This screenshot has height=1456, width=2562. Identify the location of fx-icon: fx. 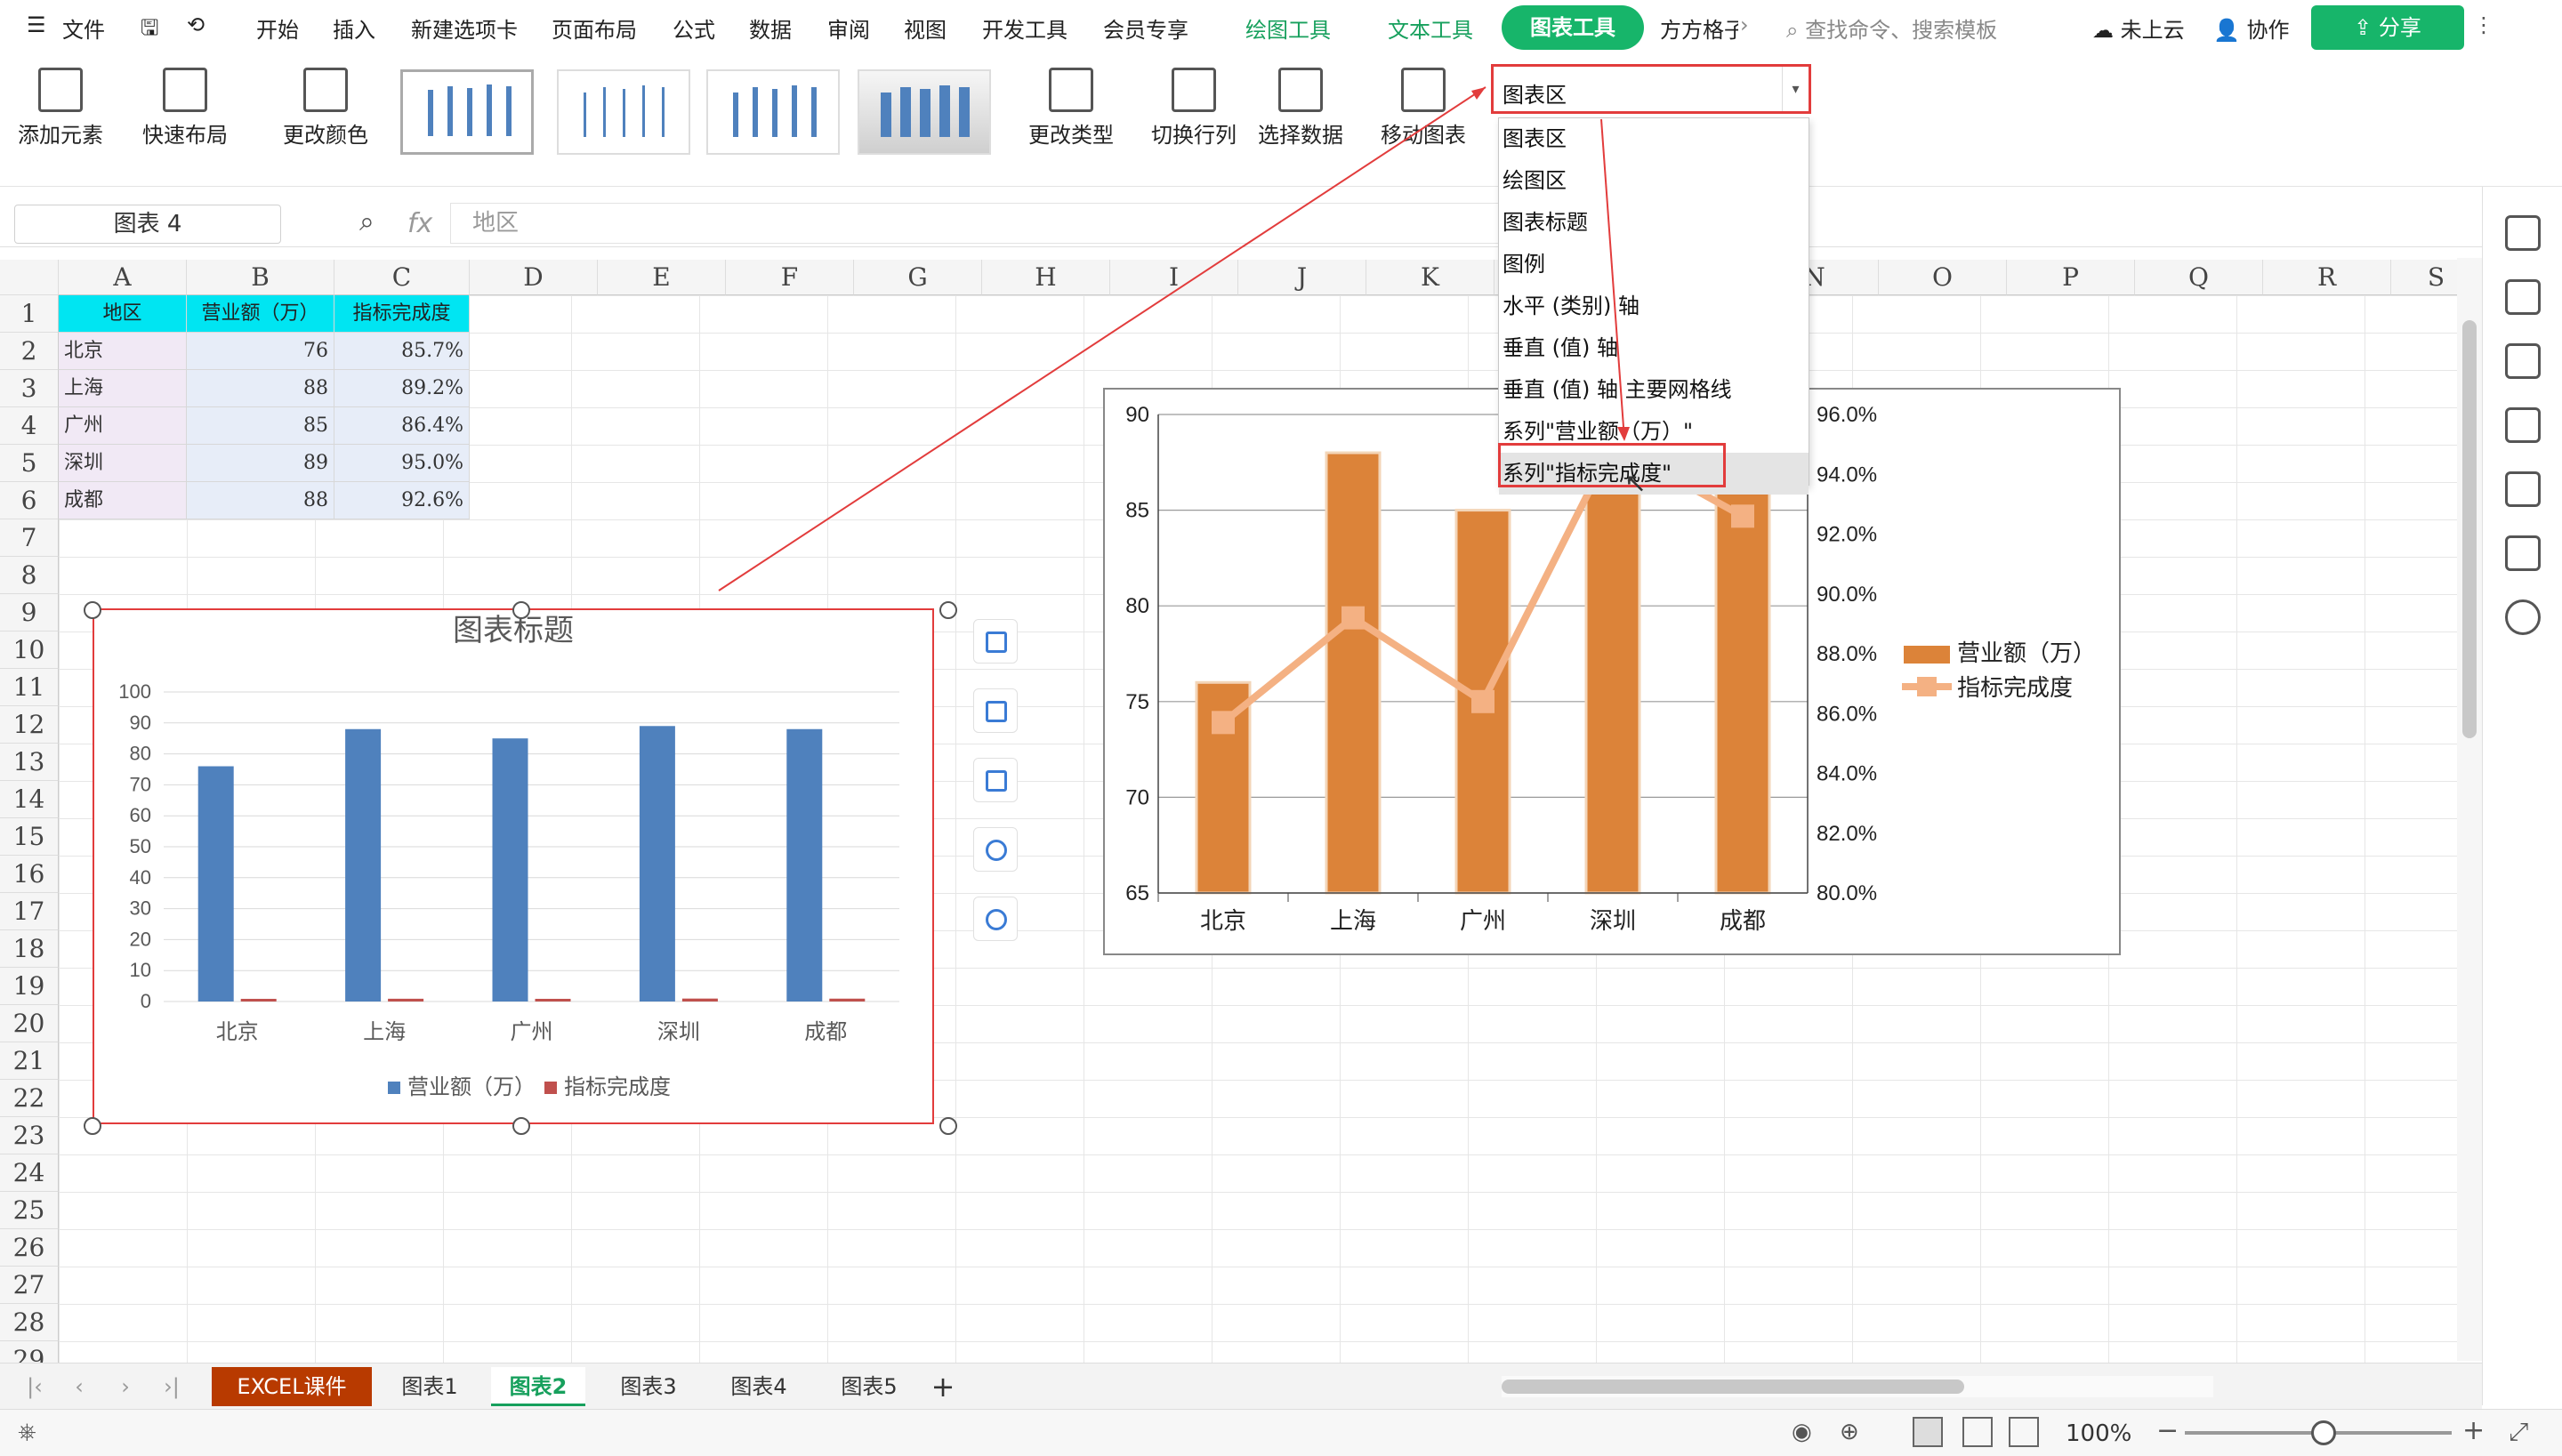
(419, 223).